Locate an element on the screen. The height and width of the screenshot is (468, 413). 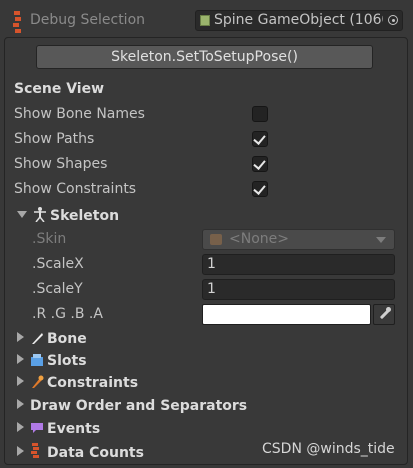
eyedropper-icon is located at coordinates (384, 314).